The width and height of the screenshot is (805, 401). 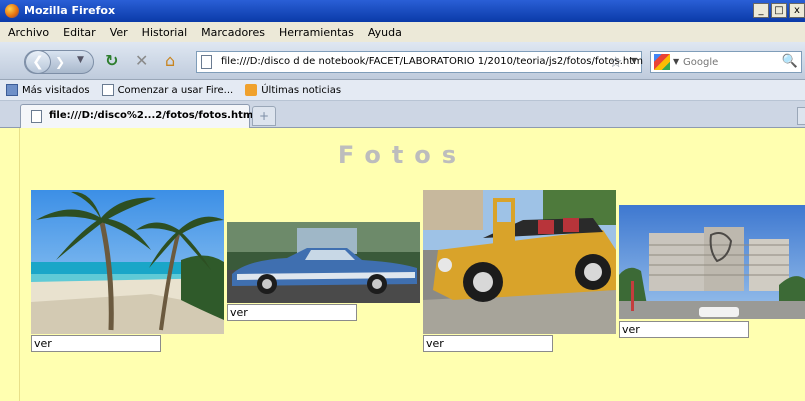 I want to click on bookmark-star-icon: ☆, so click(x=615, y=62).